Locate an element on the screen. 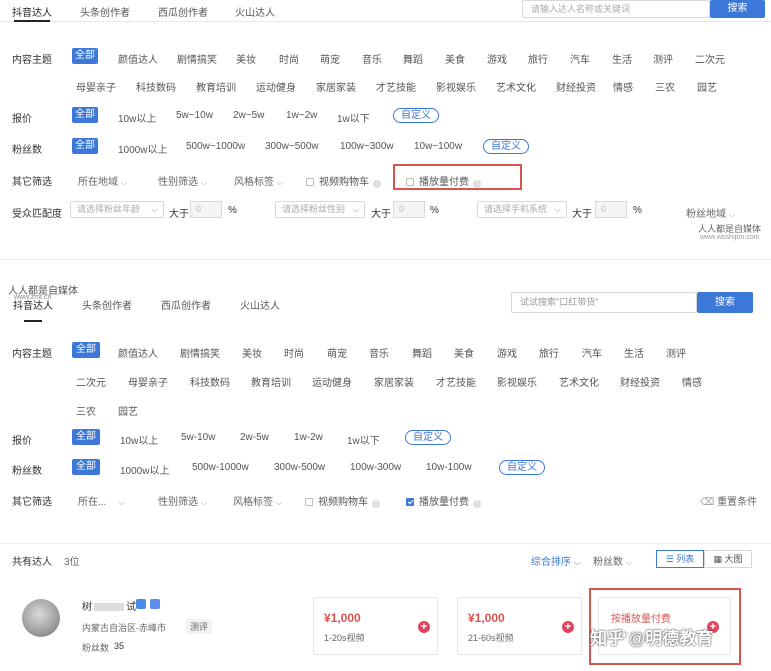  fans-option: 1000w以上 is located at coordinates (144, 469).